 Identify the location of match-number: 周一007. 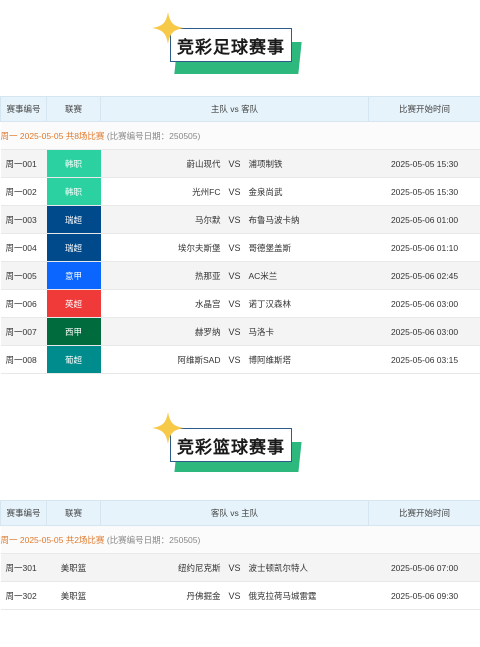
(23, 331).